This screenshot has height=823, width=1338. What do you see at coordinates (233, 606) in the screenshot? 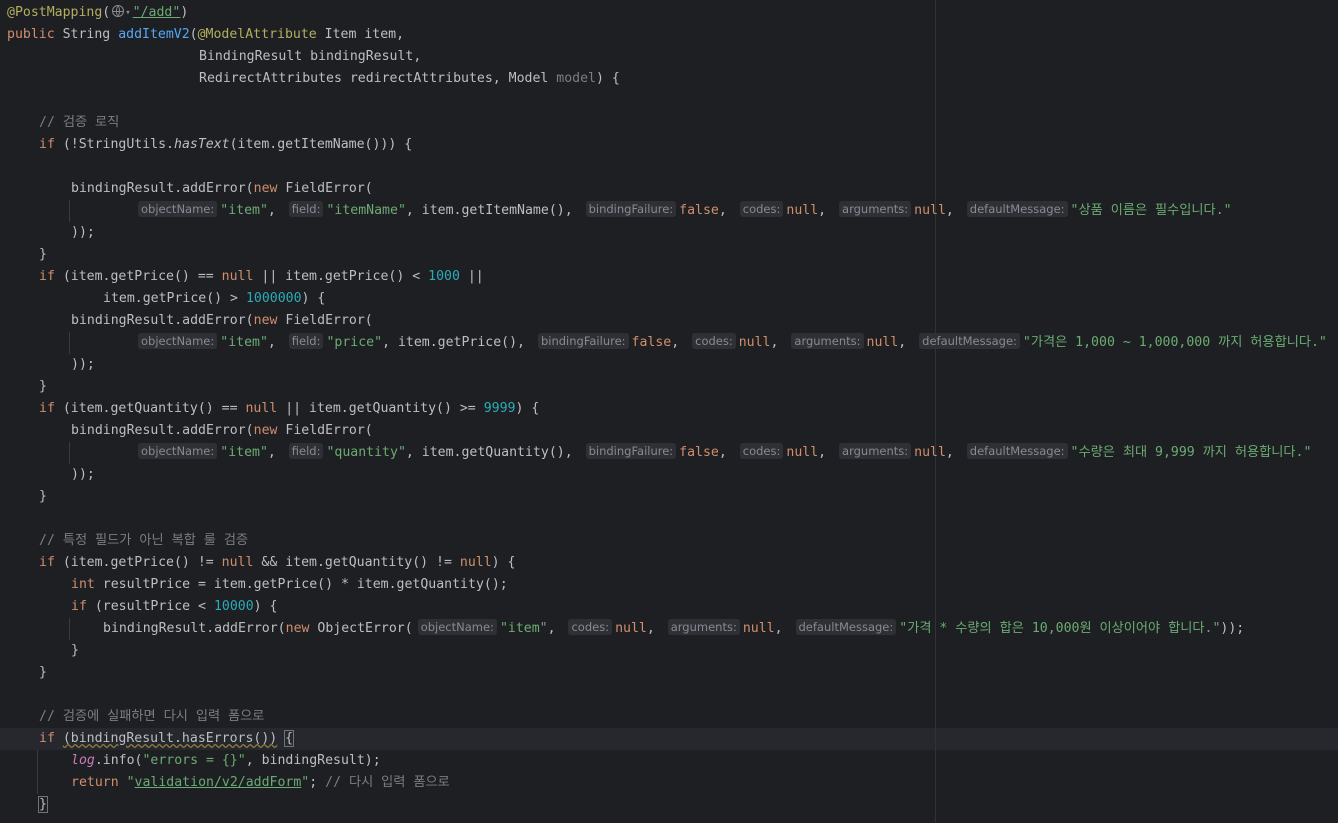
I see `number-literal: 10000` at bounding box center [233, 606].